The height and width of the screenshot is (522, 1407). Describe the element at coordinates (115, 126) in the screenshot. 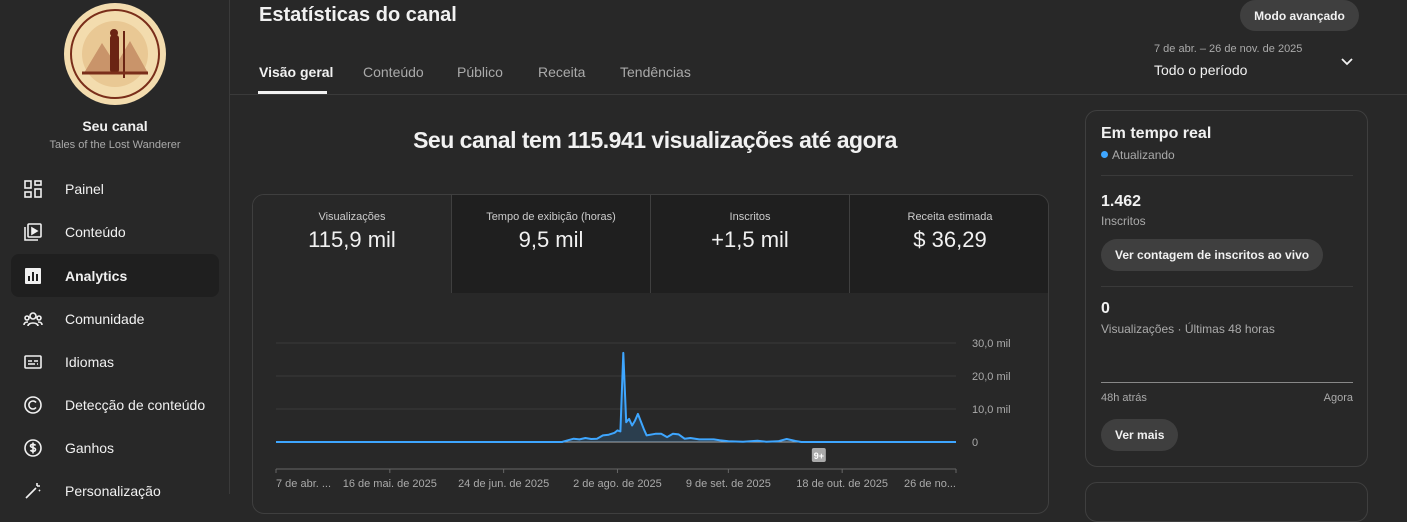

I see `channel-label: Seu canal` at that location.